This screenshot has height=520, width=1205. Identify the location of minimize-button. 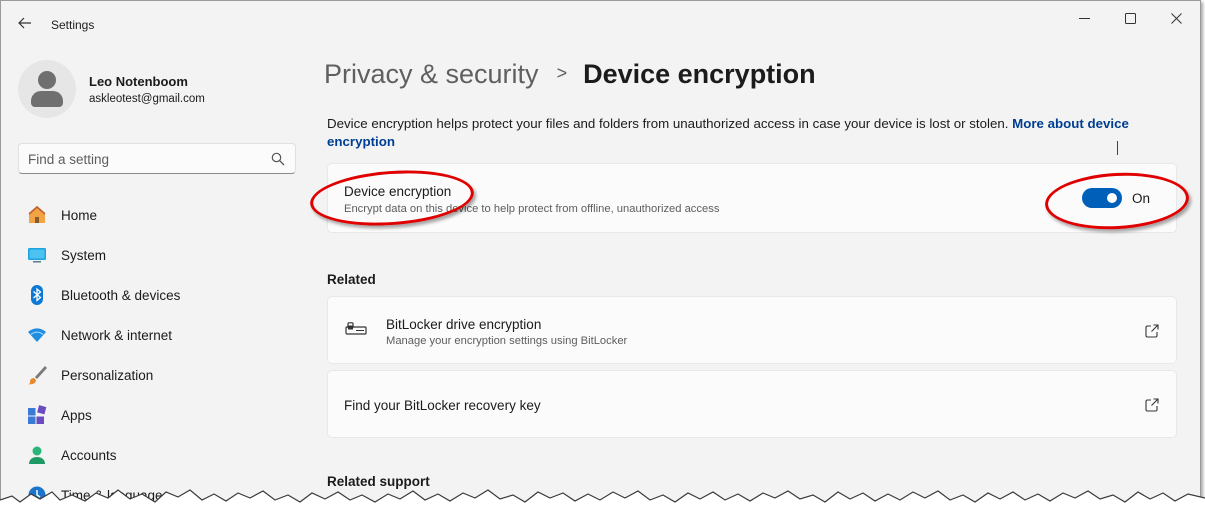
(1084, 18).